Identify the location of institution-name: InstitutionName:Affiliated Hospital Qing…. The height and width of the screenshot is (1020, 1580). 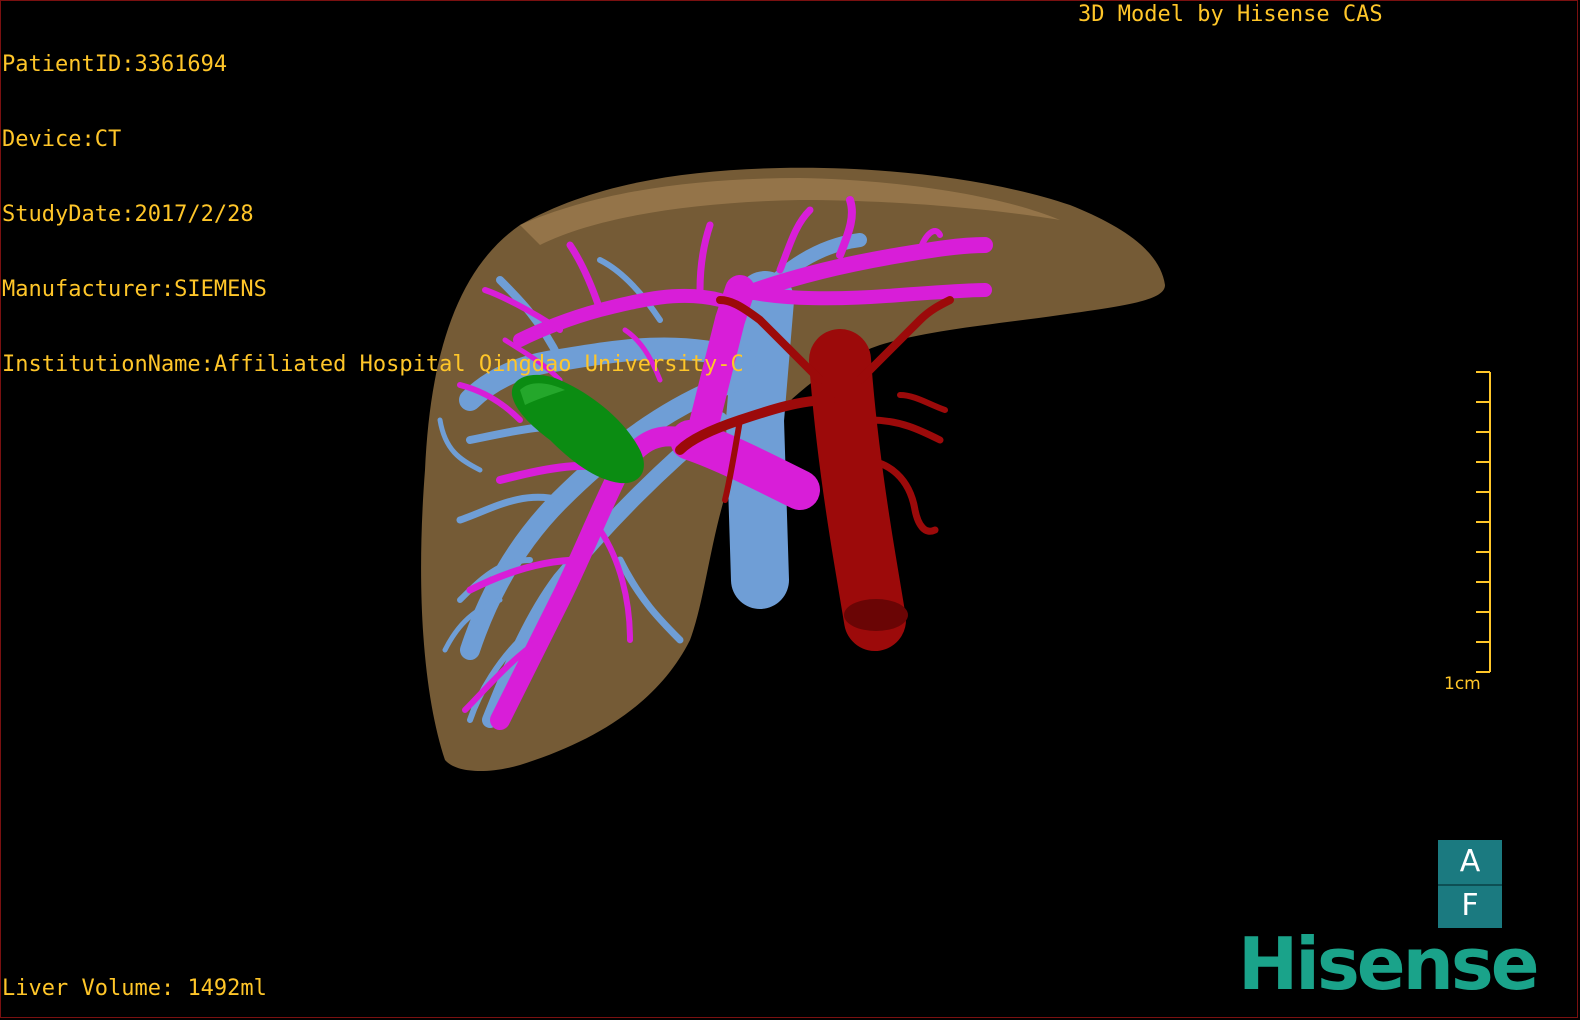
(373, 364).